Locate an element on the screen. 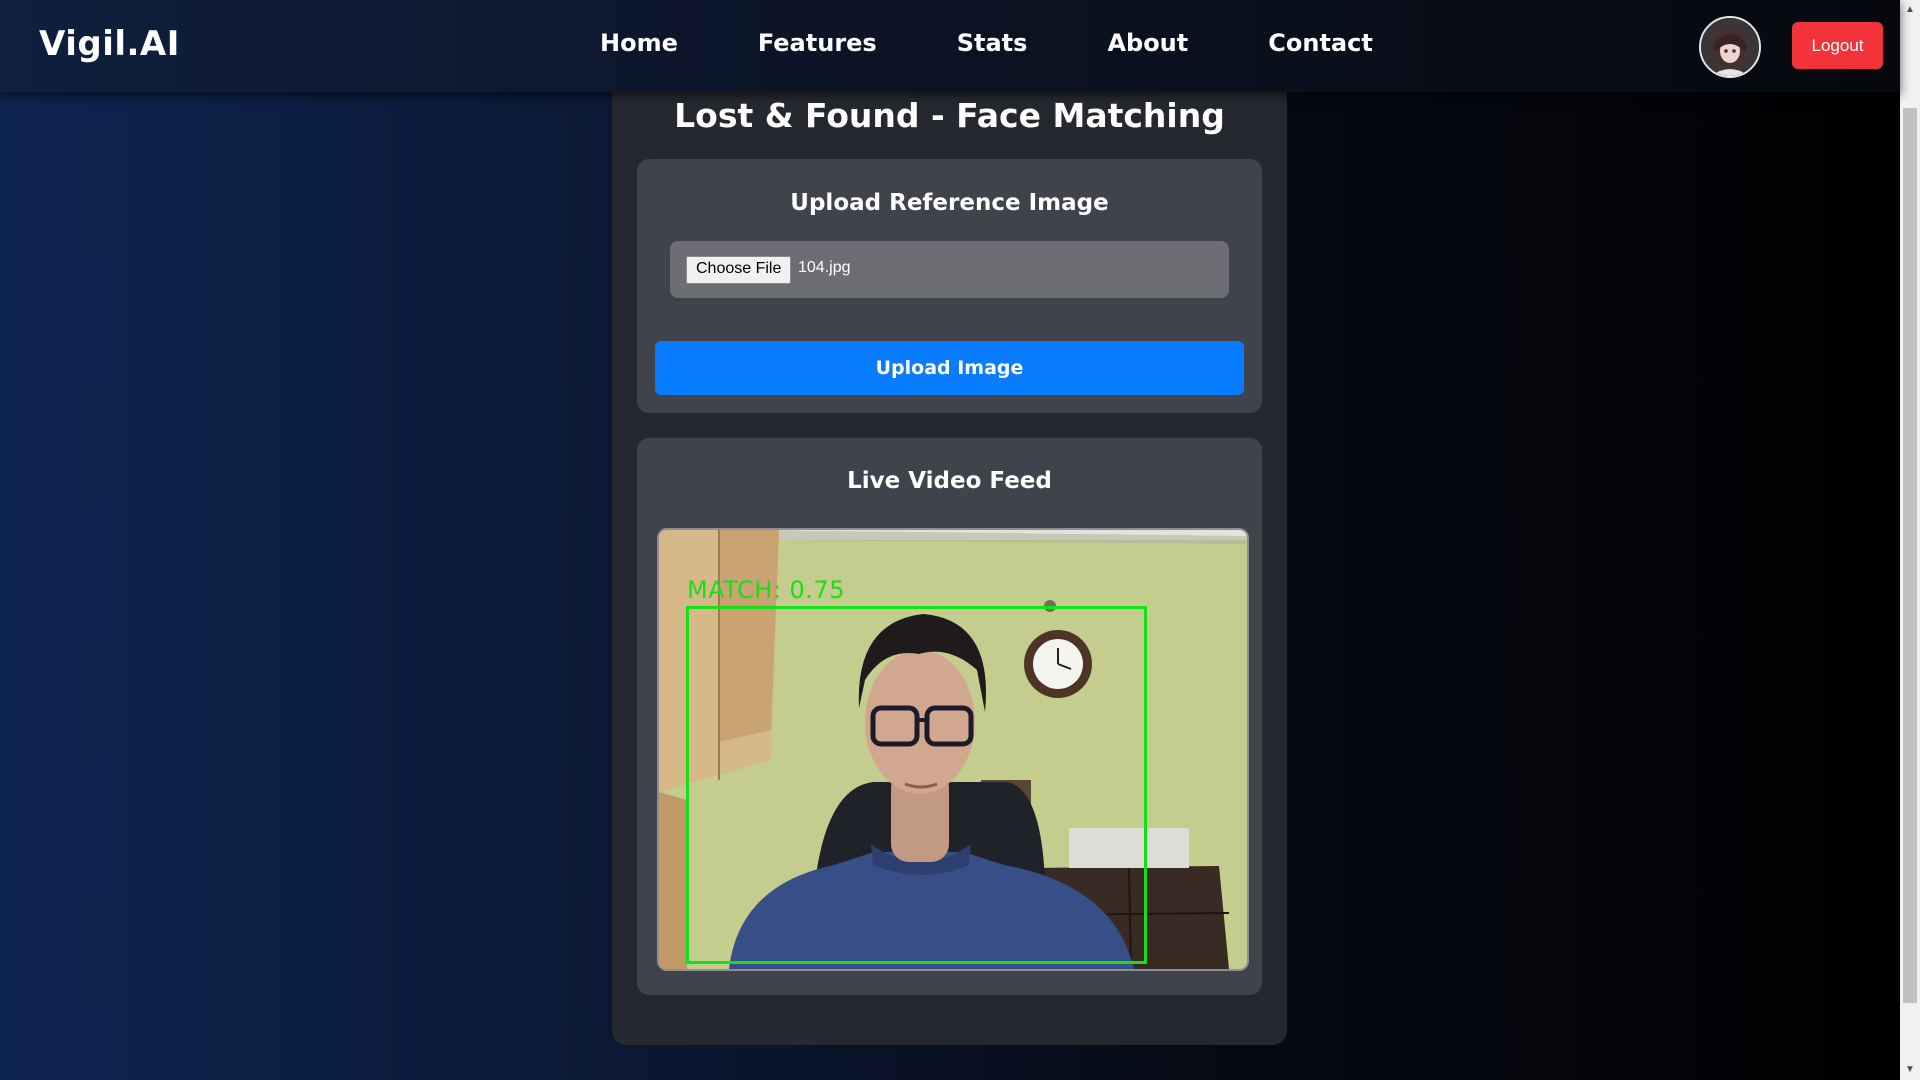 This screenshot has height=1080, width=1920. scroll-thumb is located at coordinates (1910, 555).